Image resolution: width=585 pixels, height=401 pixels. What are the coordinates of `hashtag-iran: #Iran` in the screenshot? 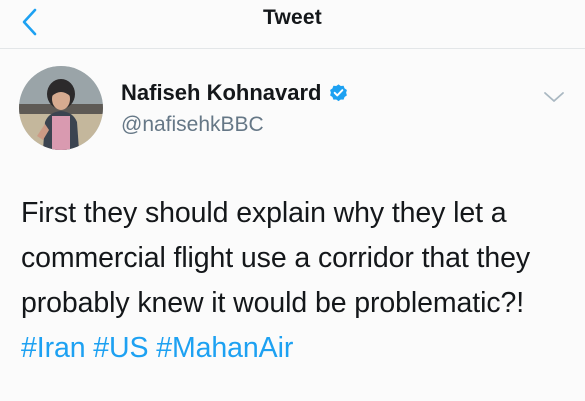 It's located at (53, 348).